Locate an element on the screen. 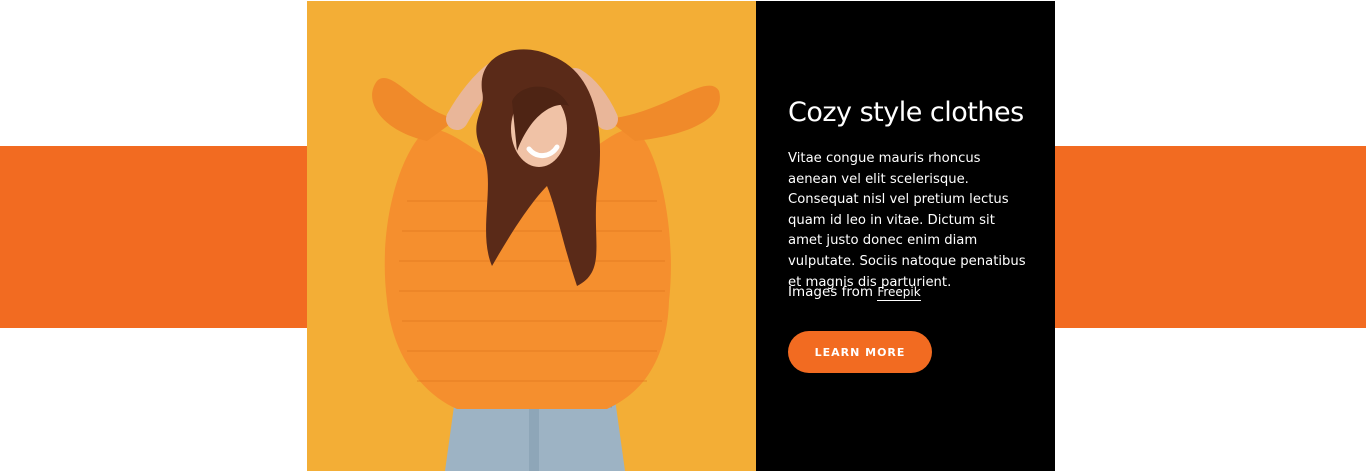 This screenshot has width=1366, height=471. image-credit: Images from Freepik is located at coordinates (854, 292).